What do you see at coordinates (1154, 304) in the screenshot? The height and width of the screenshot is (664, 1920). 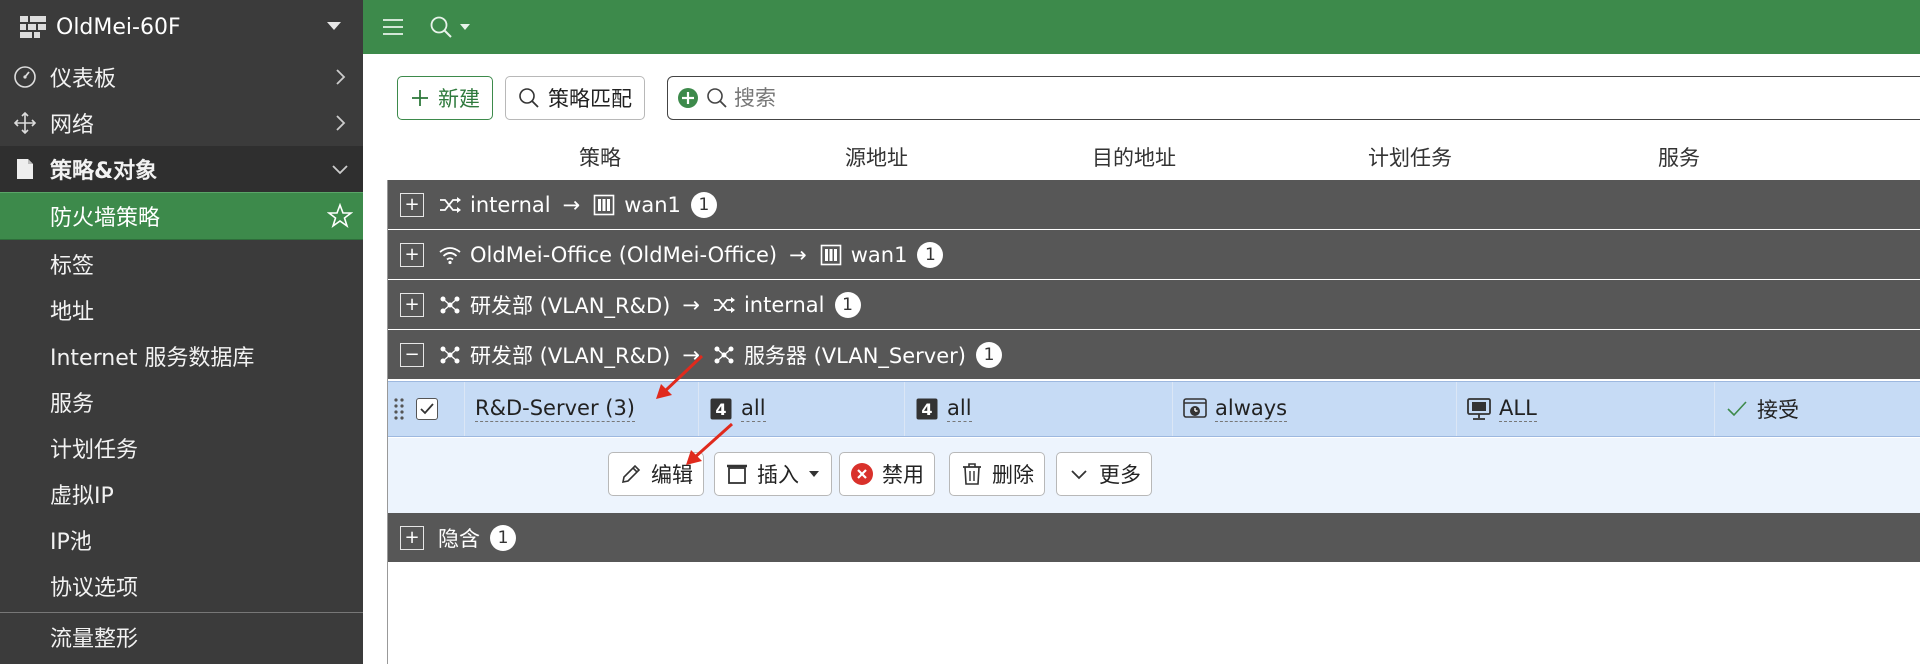 I see `policy-group-row: + 研发部 (VLAN_R&D) → internal 1` at bounding box center [1154, 304].